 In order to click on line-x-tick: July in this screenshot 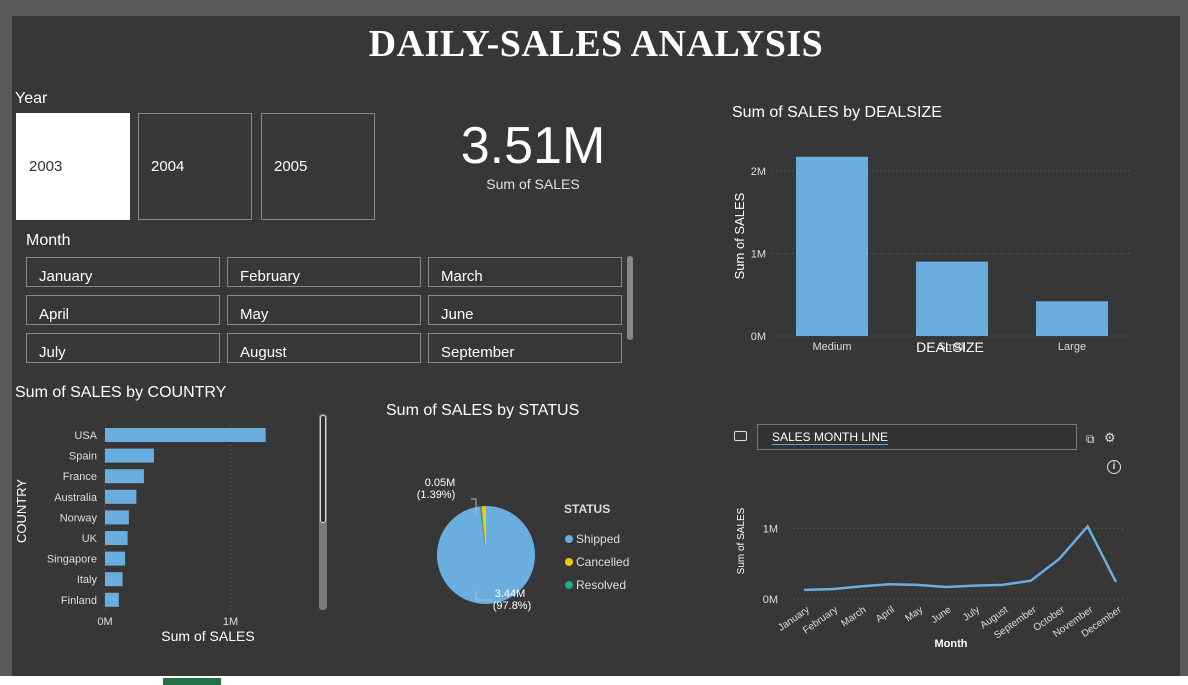, I will do `click(971, 613)`.